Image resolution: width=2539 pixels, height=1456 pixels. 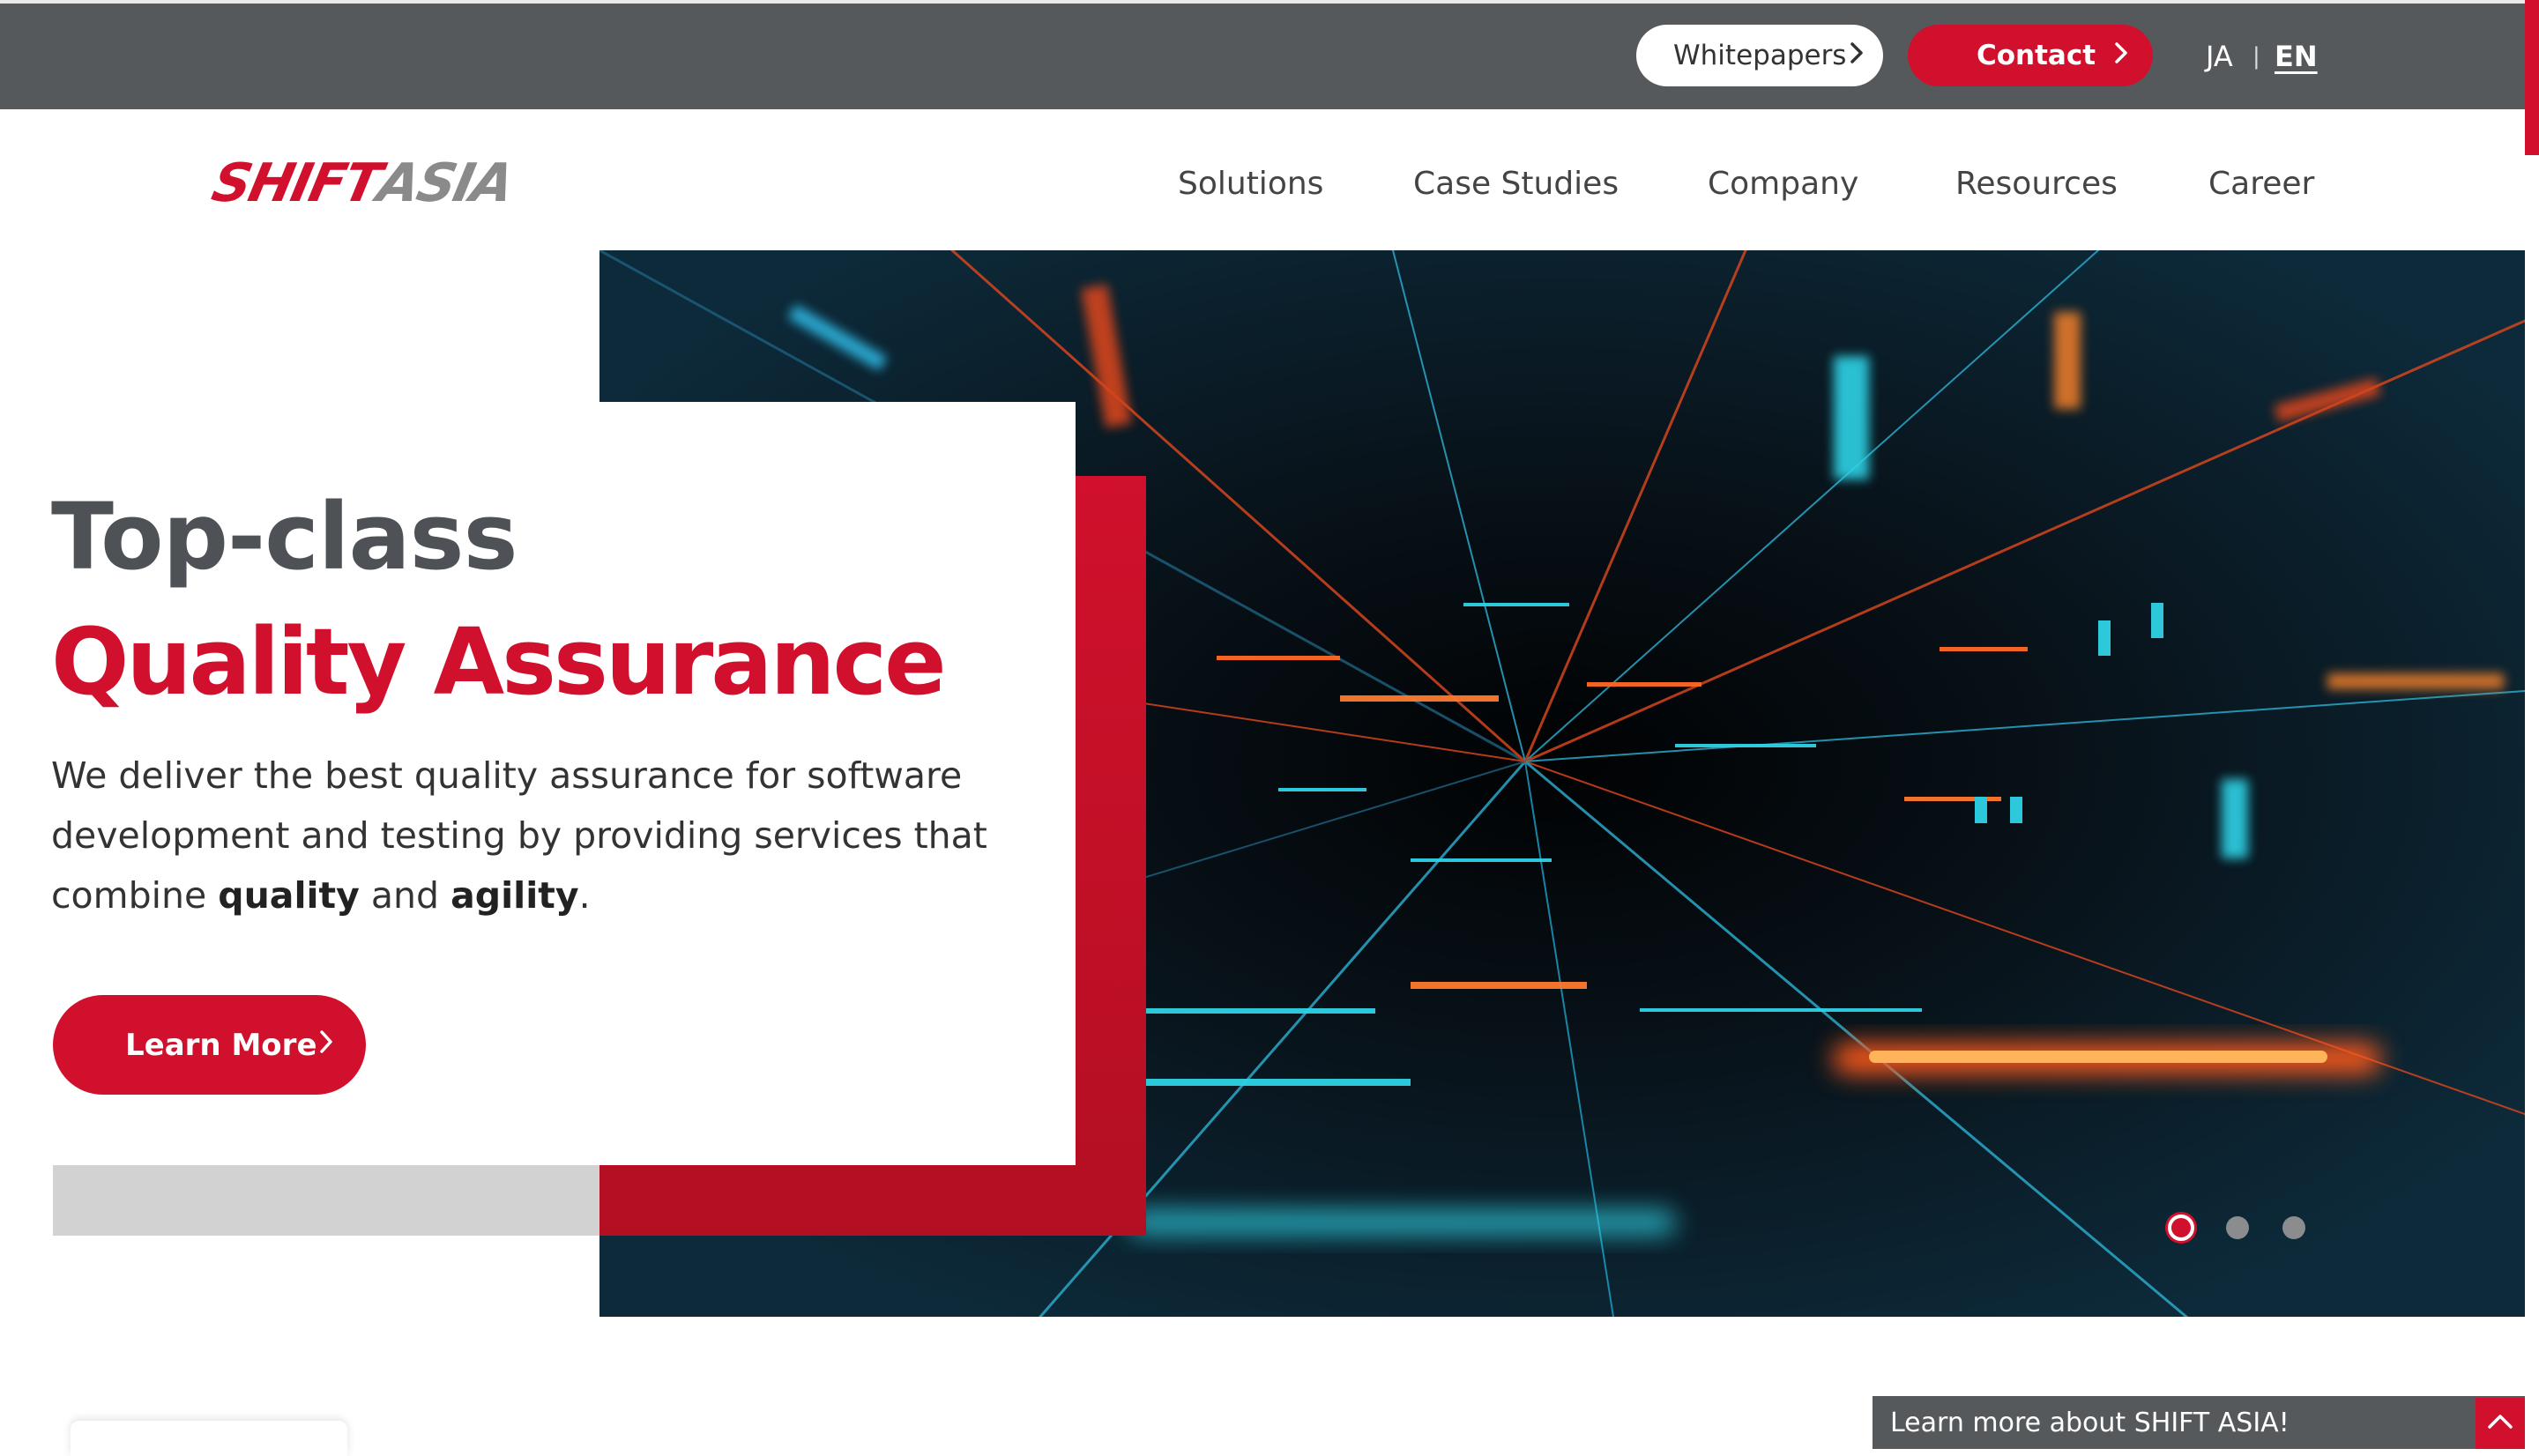 I want to click on nav-item-resources: Resources, so click(x=2036, y=183).